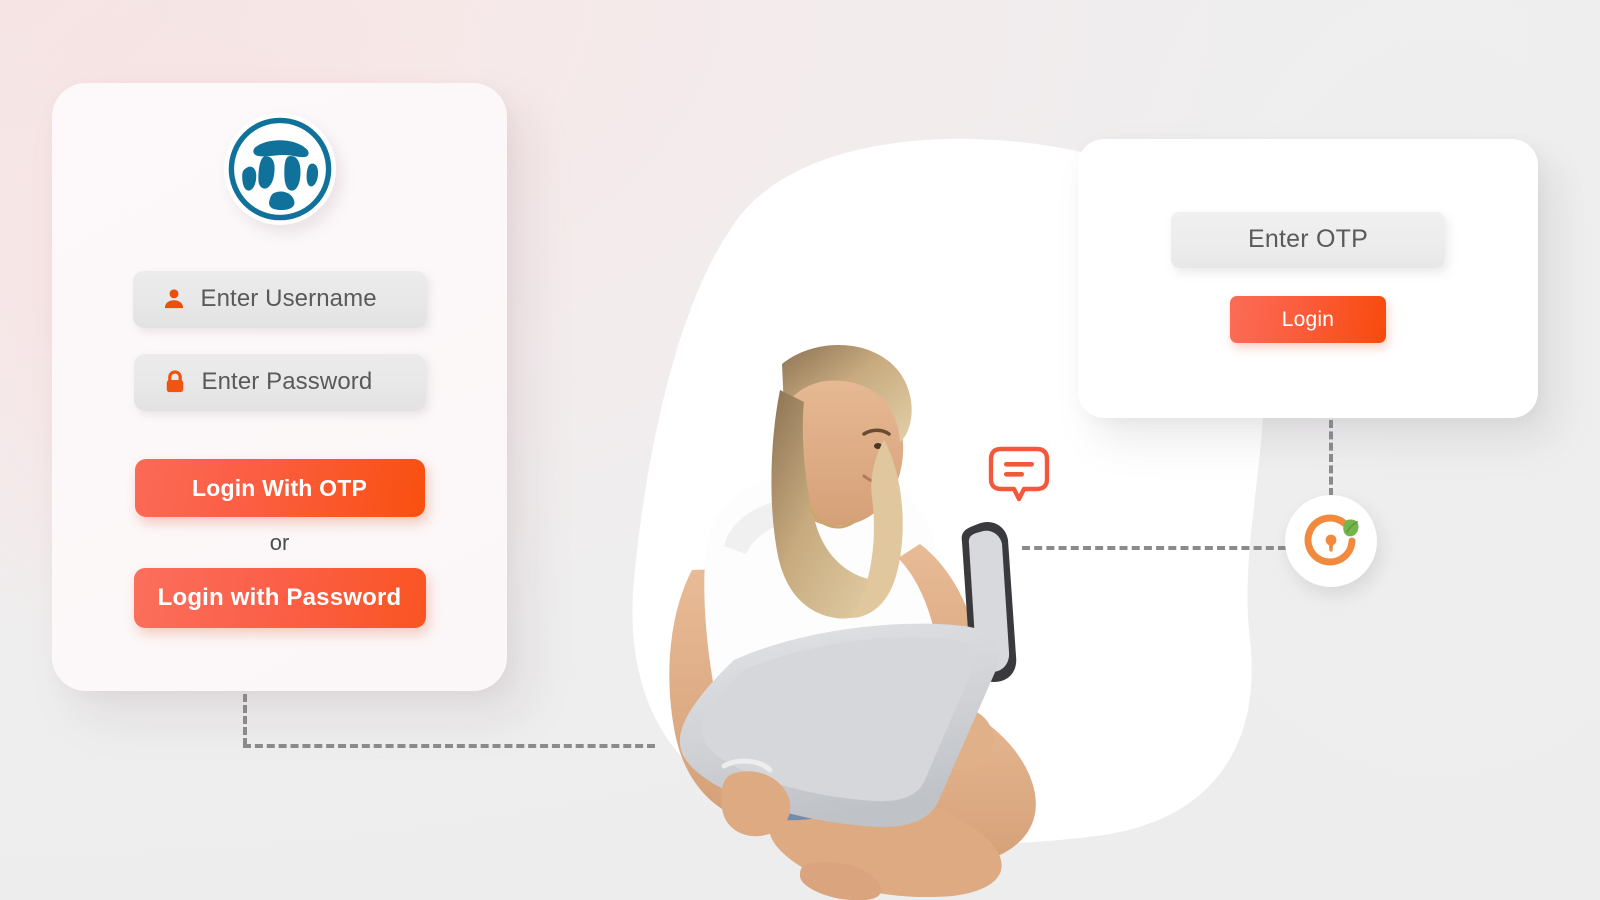 This screenshot has width=1600, height=900. Describe the element at coordinates (245, 720) in the screenshot. I see `connector-left-vertical` at that location.